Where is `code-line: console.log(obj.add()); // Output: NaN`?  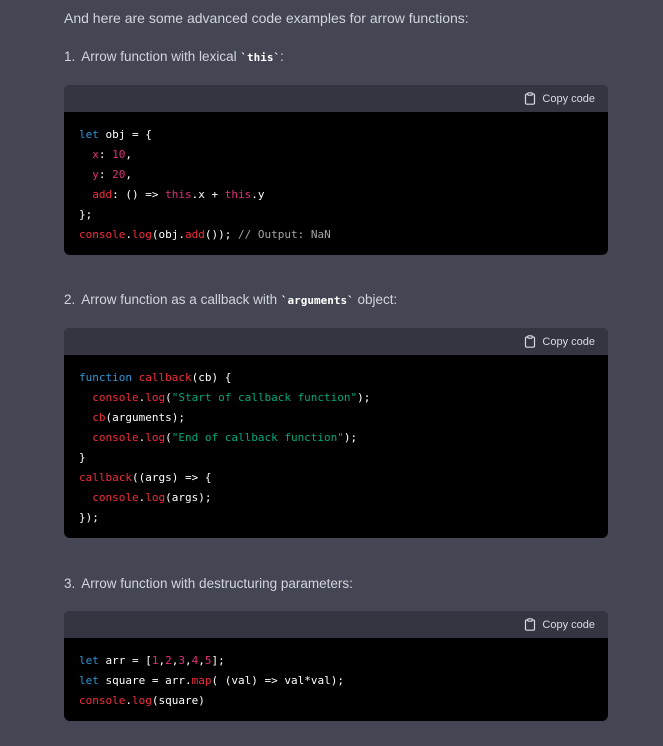
code-line: console.log(obj.add()); // Output: NaN is located at coordinates (336, 235).